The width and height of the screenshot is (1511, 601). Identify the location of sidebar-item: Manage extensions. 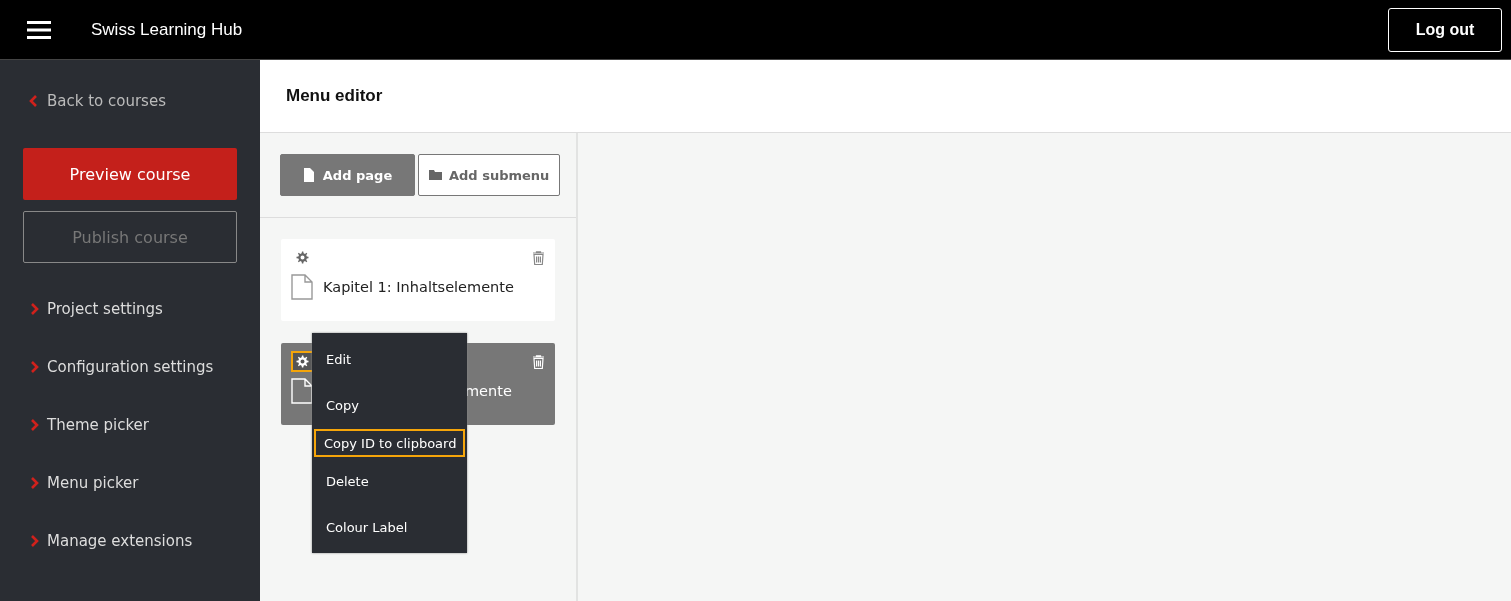
(130, 541).